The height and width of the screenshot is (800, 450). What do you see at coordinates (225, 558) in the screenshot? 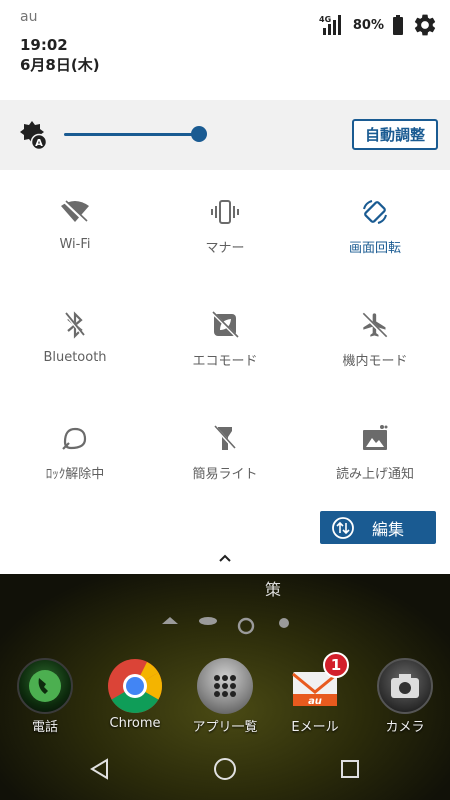
I see `collapse-chevron-icon` at bounding box center [225, 558].